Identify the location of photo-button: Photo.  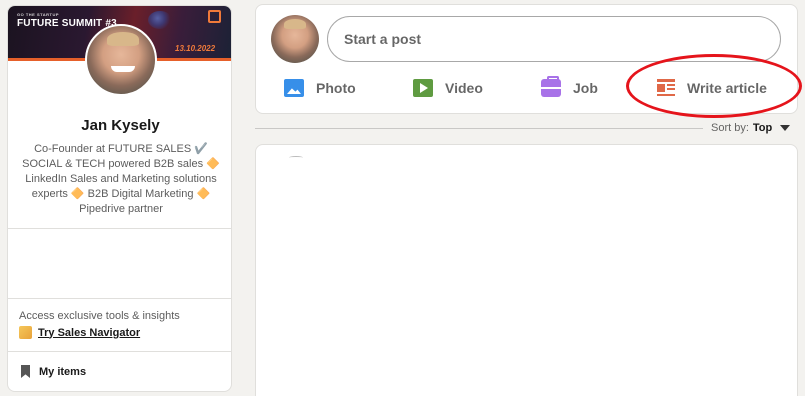
(320, 88).